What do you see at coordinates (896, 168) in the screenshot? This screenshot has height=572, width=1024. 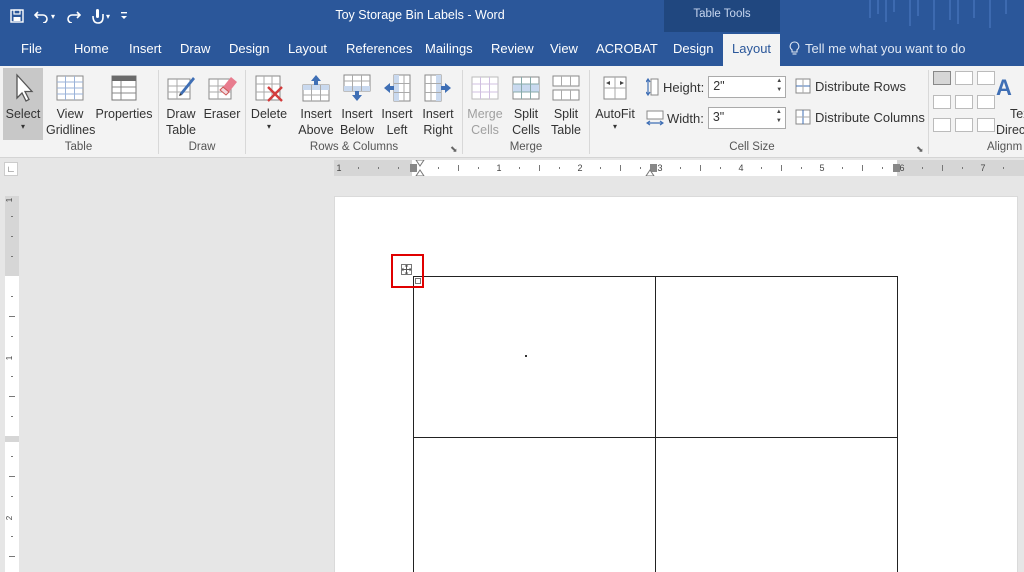 I see `column-marker-right` at bounding box center [896, 168].